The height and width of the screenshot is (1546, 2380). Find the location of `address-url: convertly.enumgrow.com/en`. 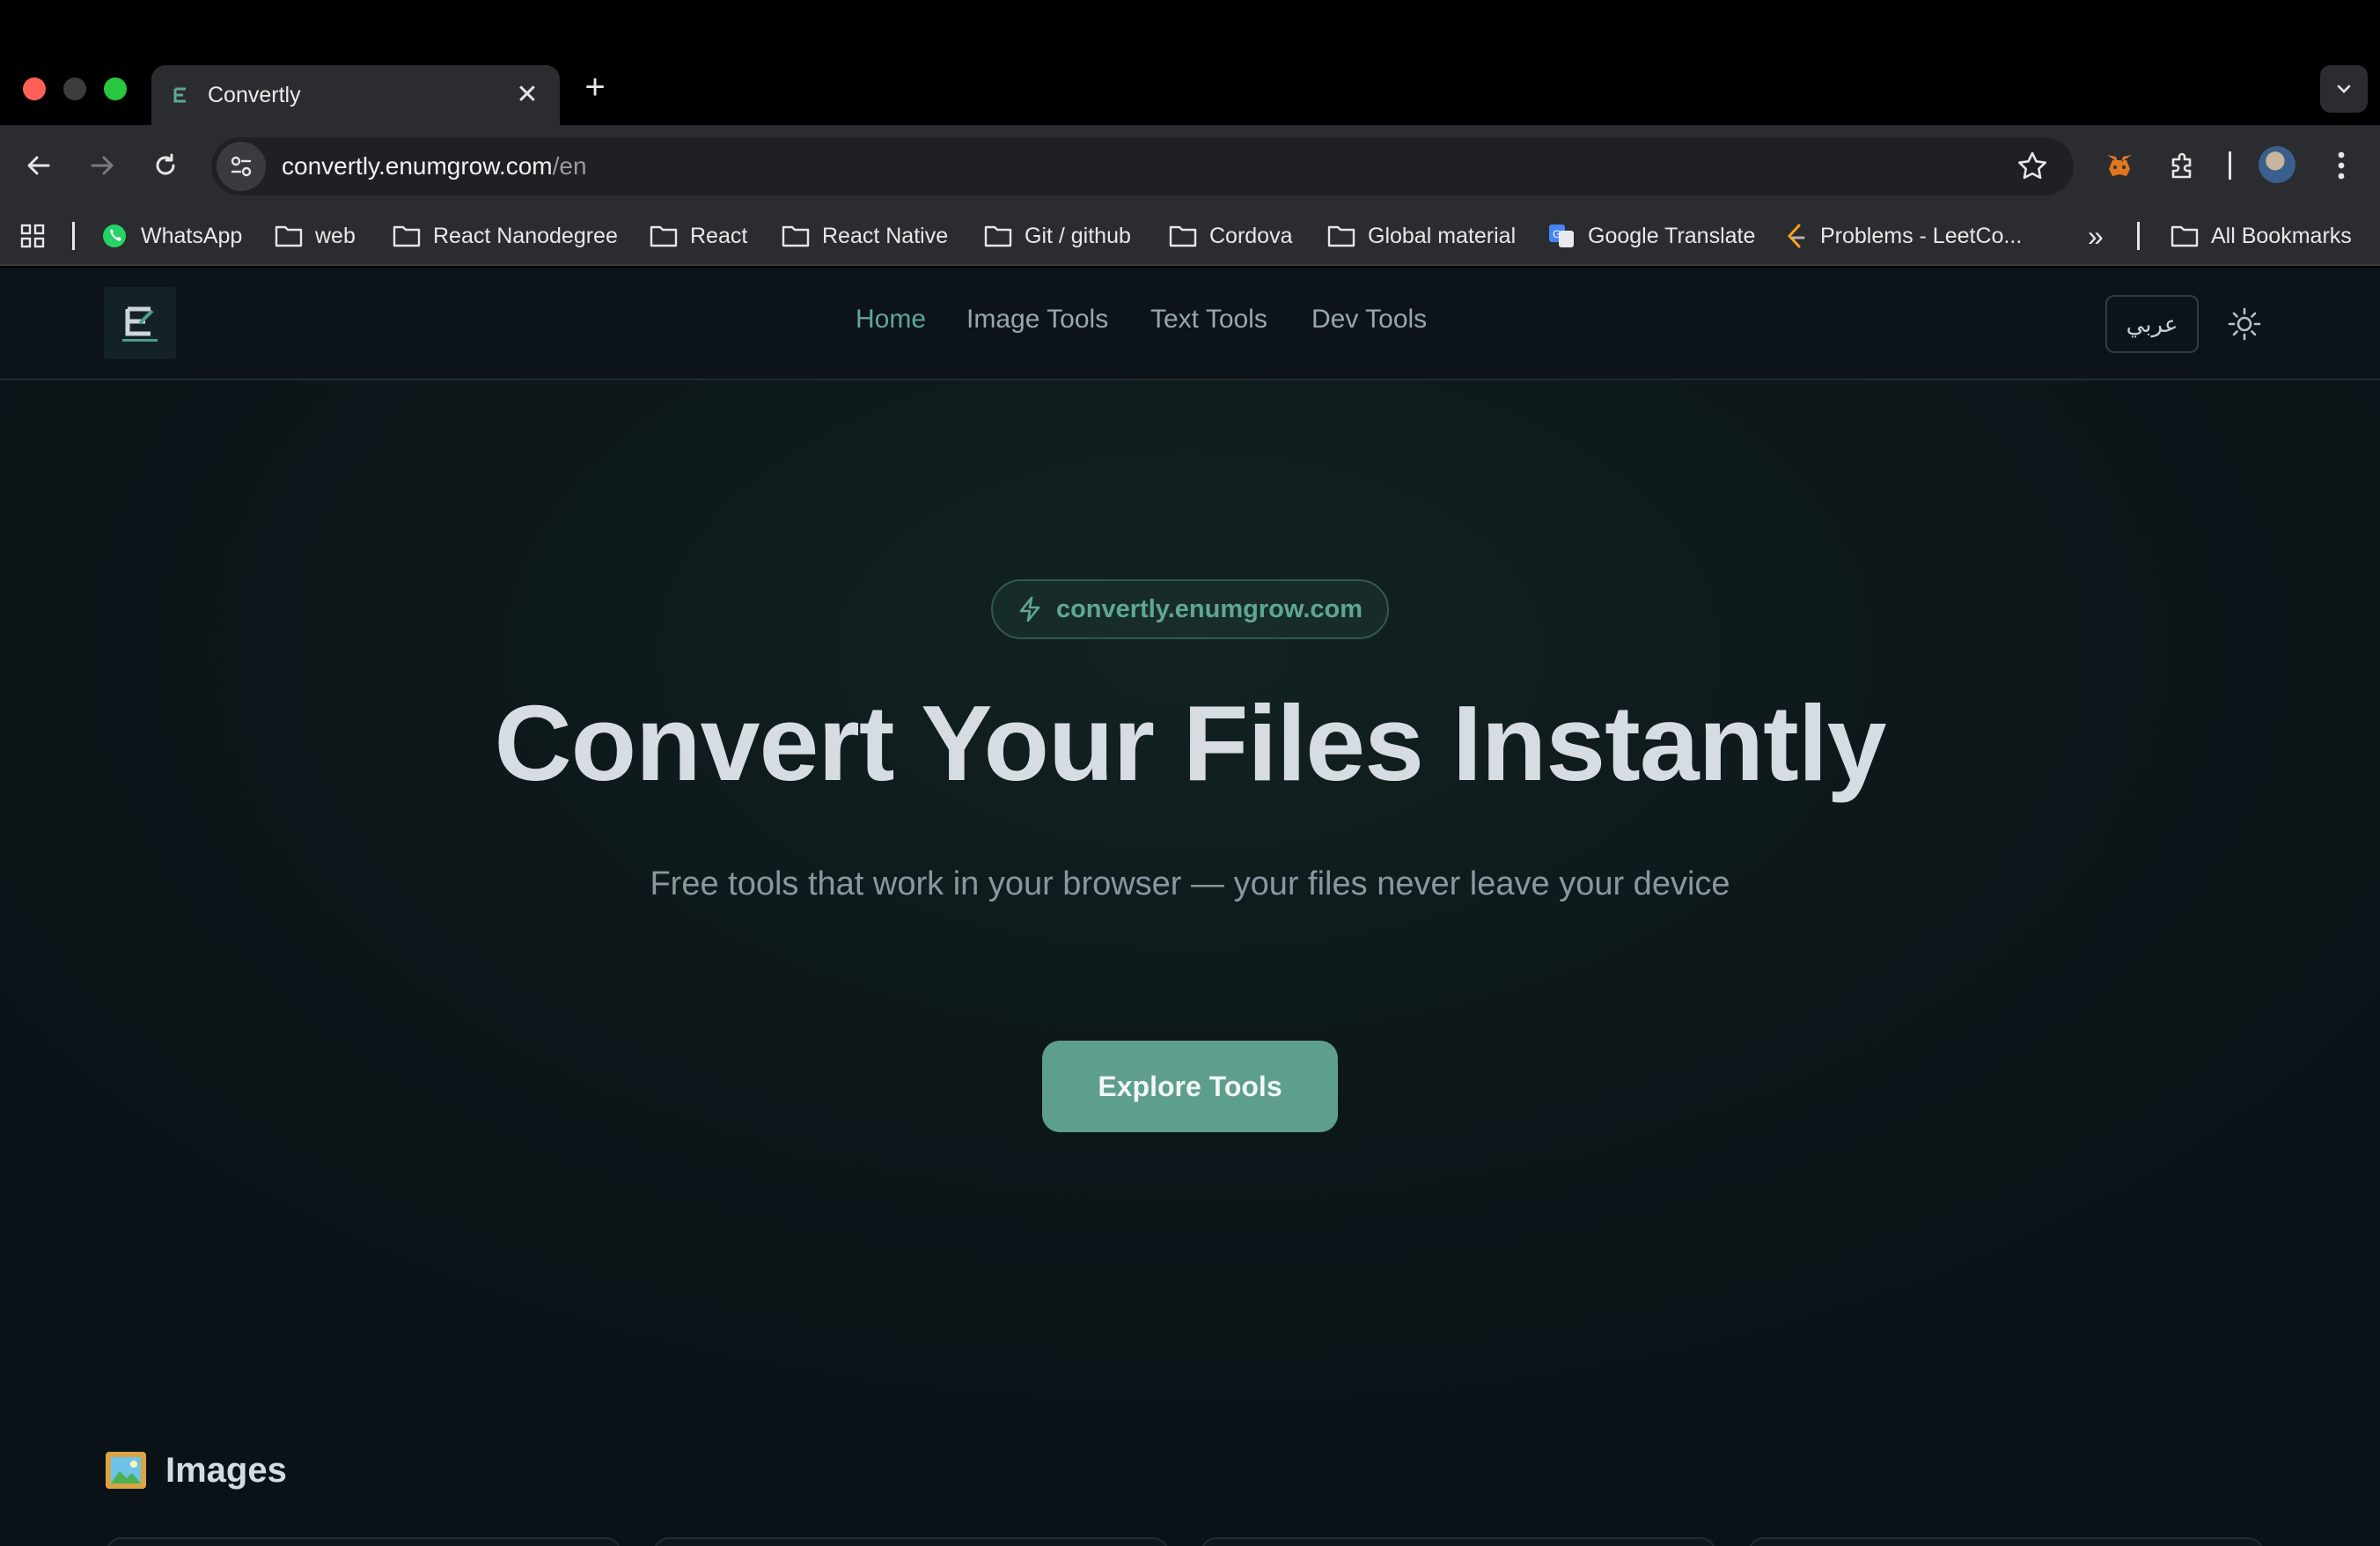

address-url: convertly.enumgrow.com/en is located at coordinates (434, 166).